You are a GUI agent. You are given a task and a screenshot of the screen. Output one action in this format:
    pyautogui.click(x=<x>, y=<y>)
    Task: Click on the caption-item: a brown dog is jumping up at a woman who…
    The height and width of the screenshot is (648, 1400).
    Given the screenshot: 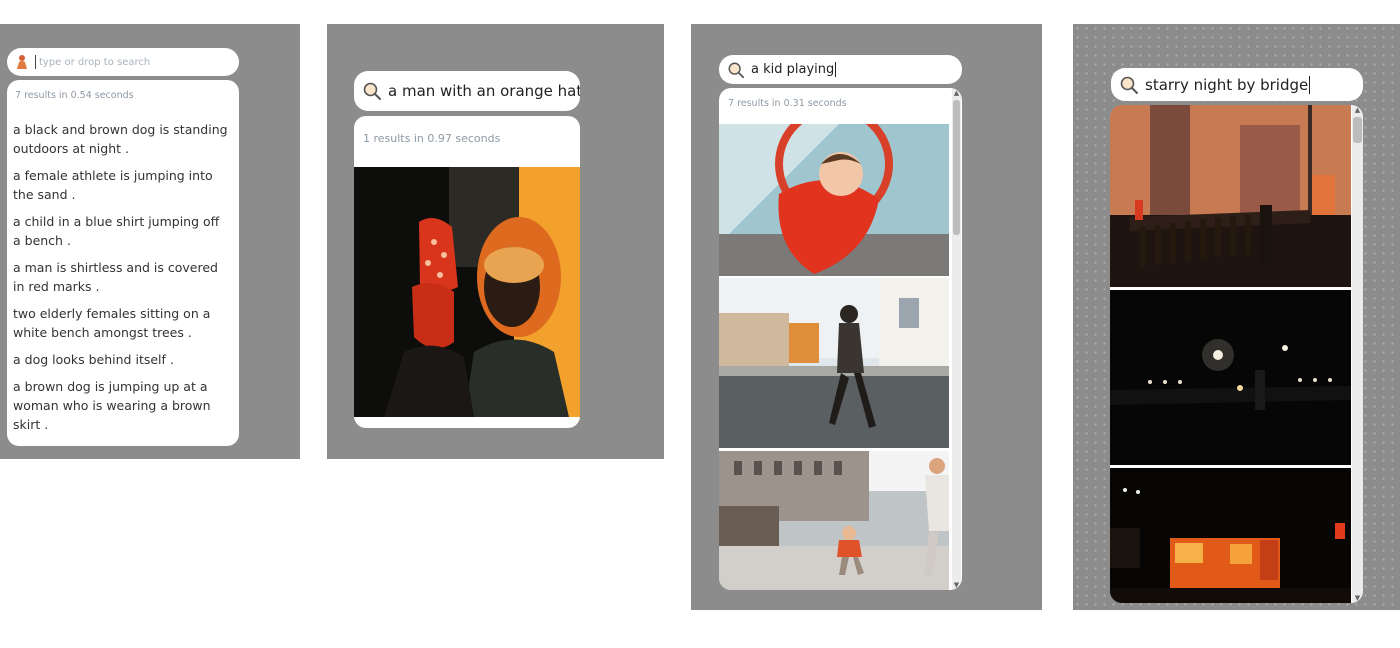 What is the action you would take?
    pyautogui.click(x=121, y=405)
    